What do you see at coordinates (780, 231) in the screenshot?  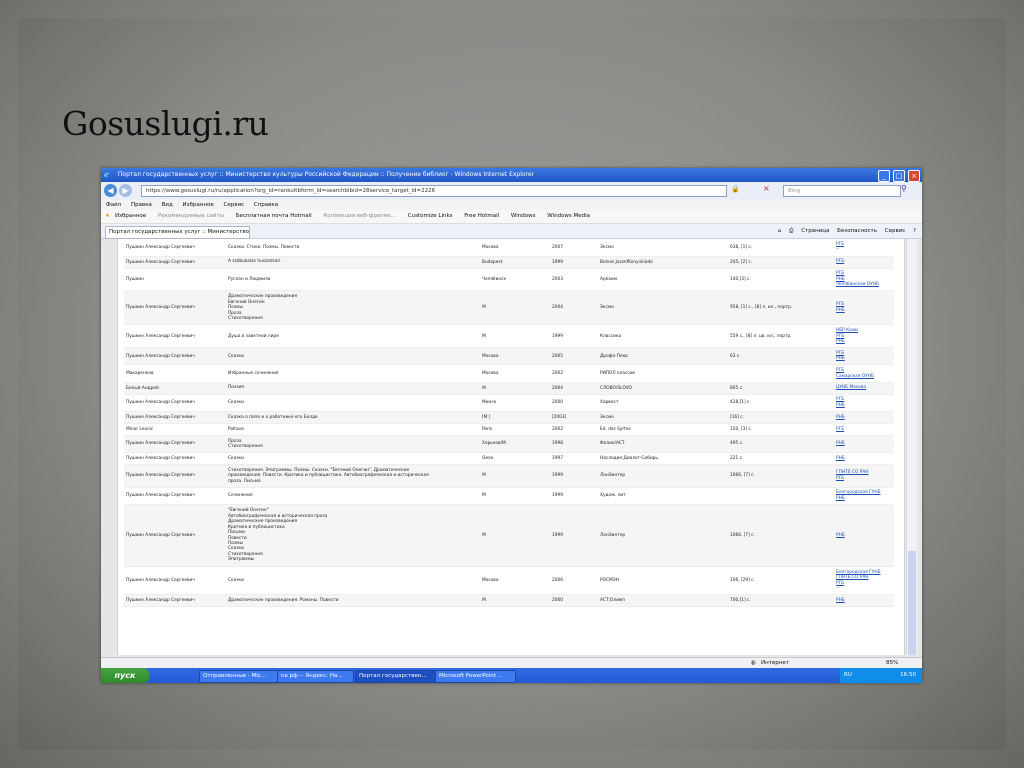 I see `home-icon: ⌂` at bounding box center [780, 231].